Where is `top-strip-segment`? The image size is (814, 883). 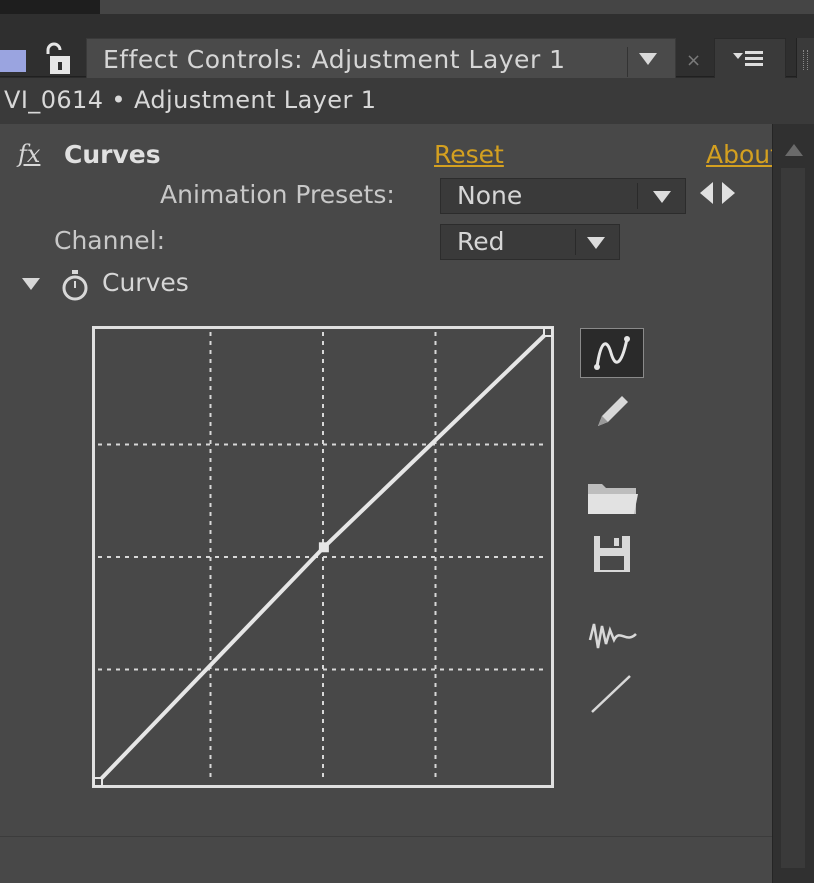 top-strip-segment is located at coordinates (457, 7).